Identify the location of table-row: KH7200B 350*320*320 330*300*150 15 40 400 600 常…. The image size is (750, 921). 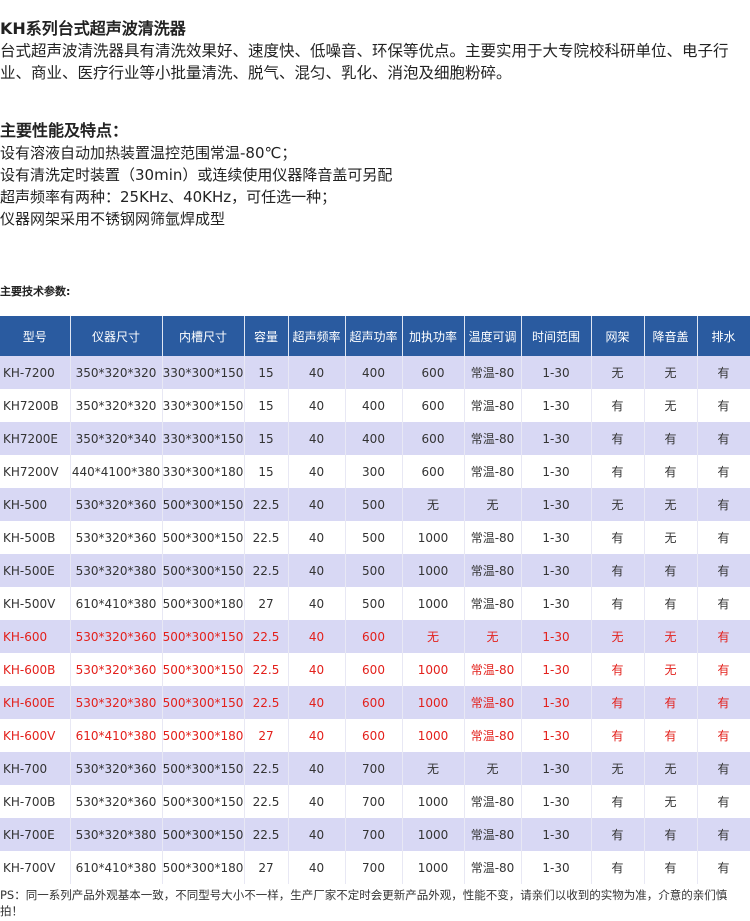
(375, 405).